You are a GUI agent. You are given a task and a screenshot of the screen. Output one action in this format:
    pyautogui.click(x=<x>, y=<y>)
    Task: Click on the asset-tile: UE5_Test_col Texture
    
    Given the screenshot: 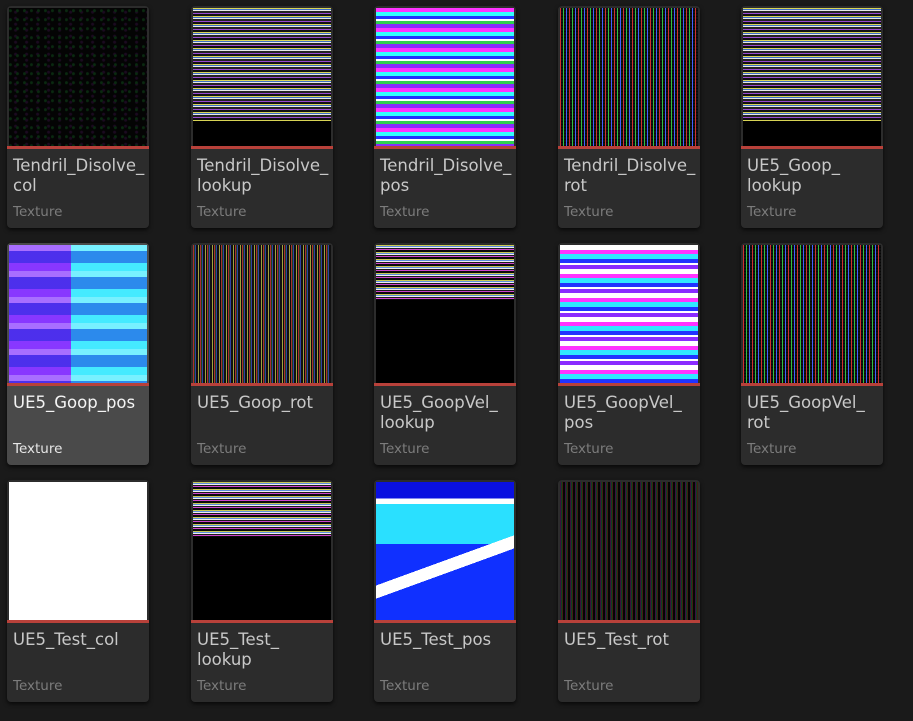 What is the action you would take?
    pyautogui.click(x=78, y=591)
    